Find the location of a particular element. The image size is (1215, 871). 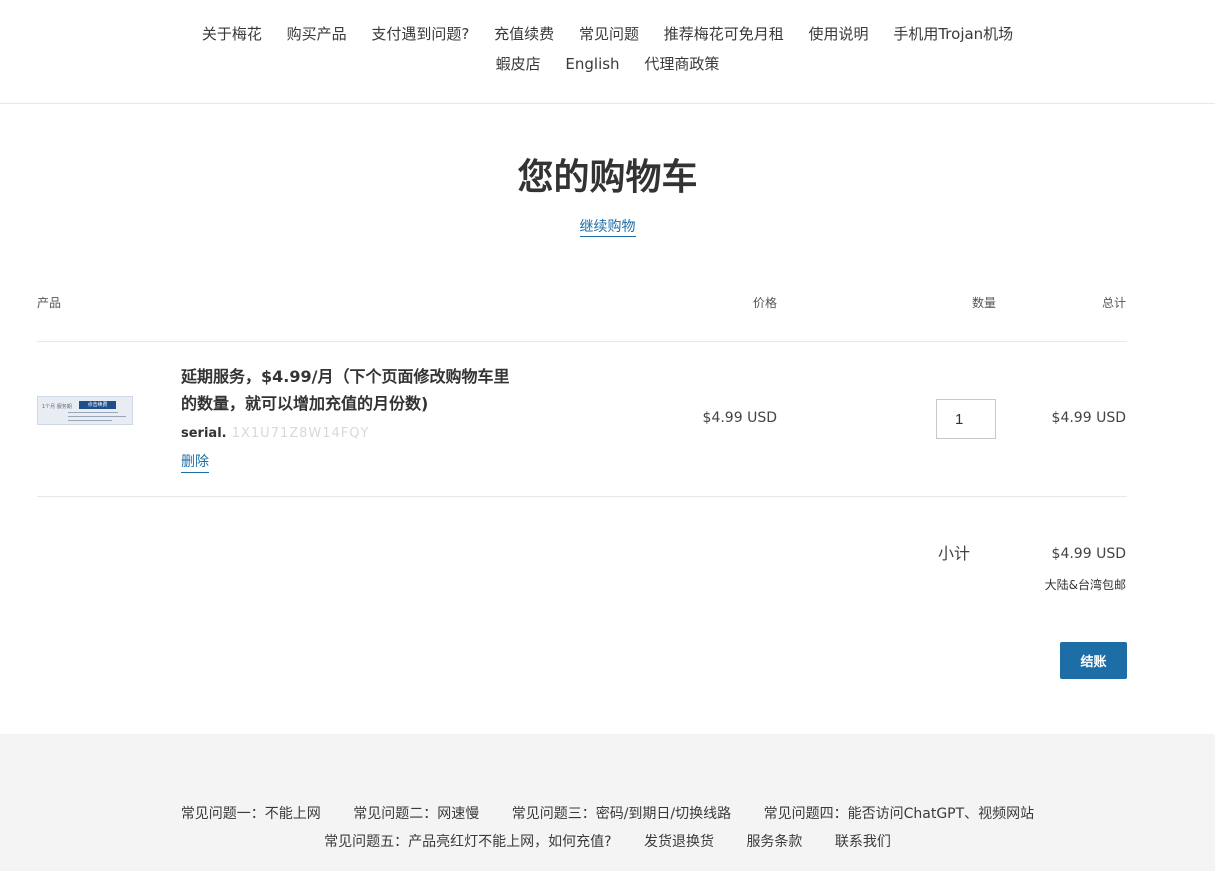

remove-item-link: 删除 is located at coordinates (195, 462).